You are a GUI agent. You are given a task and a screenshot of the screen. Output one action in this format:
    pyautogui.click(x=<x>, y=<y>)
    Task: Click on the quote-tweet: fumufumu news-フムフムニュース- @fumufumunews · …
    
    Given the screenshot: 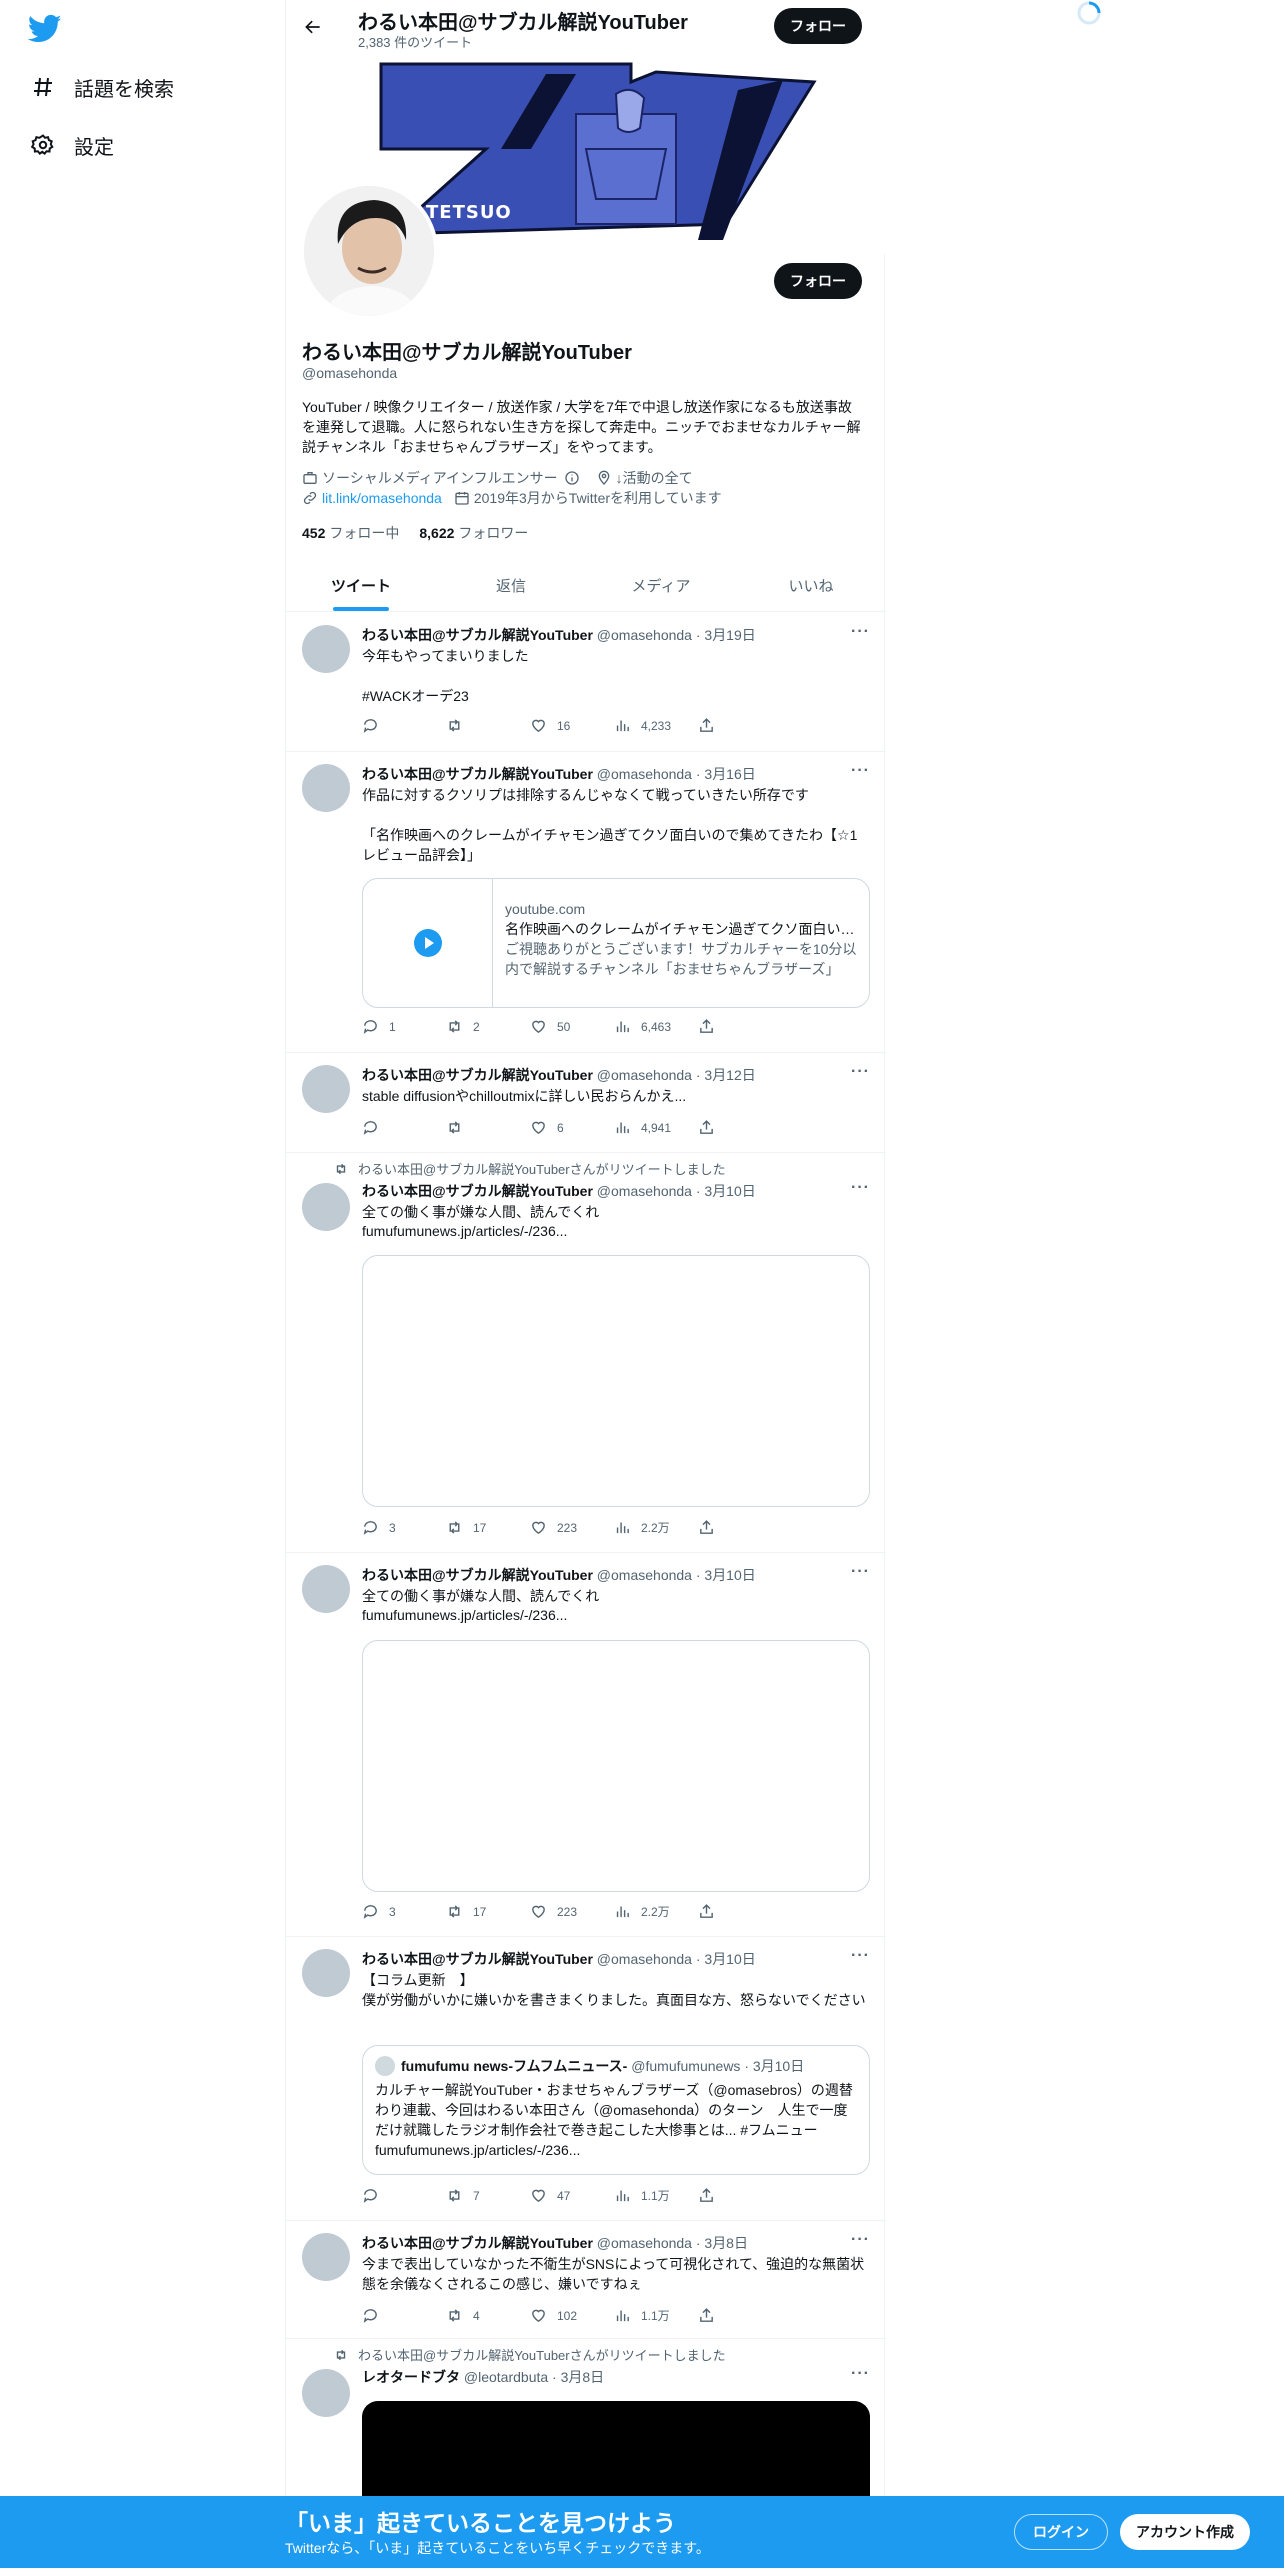 What is the action you would take?
    pyautogui.click(x=616, y=2110)
    